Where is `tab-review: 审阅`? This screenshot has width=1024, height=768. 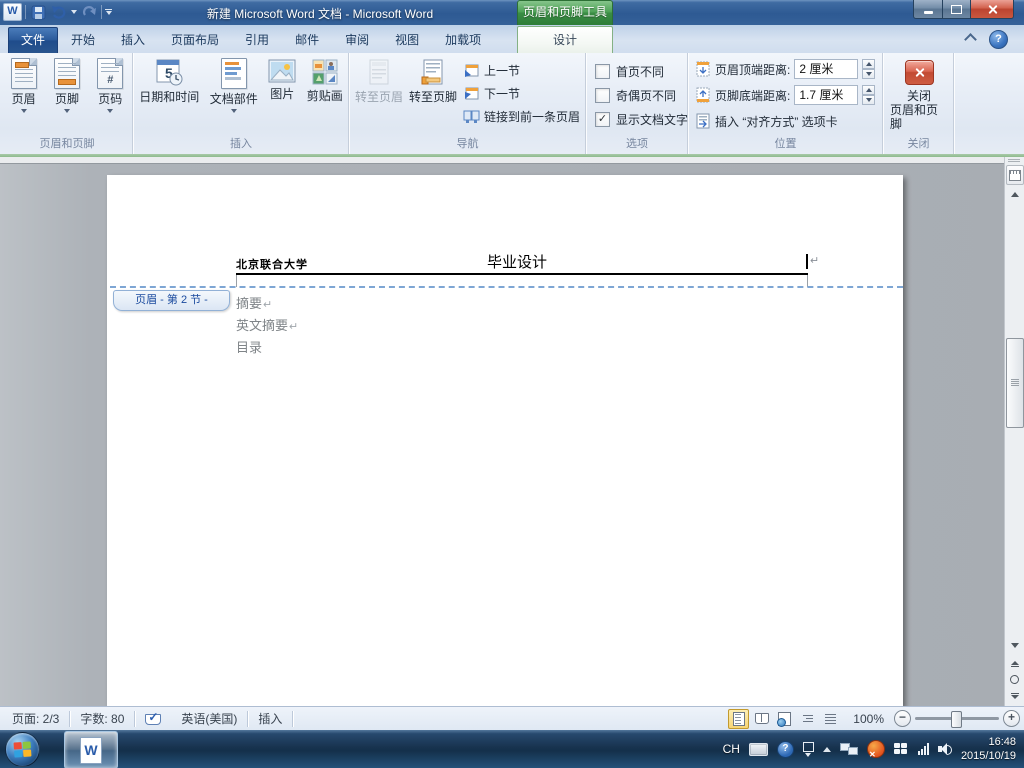
tab-review: 审阅 is located at coordinates (357, 40).